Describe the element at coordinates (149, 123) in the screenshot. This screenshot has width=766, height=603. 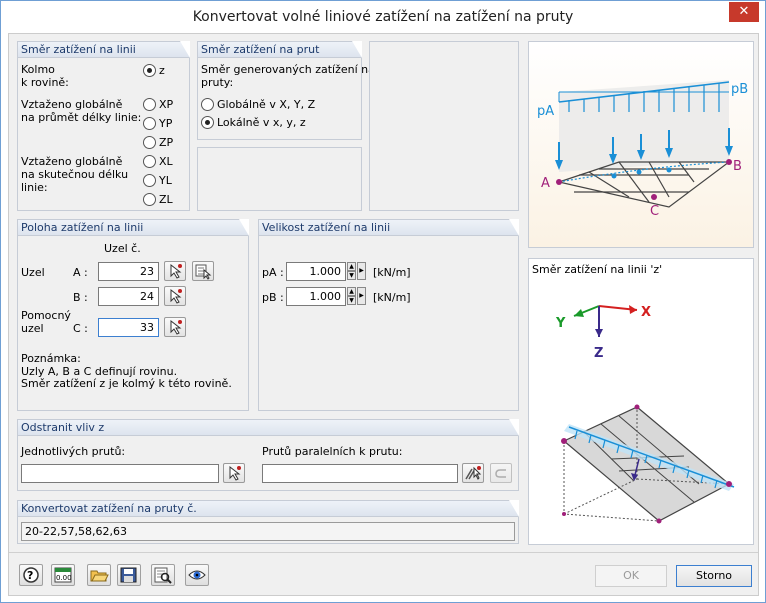
I see `radio-yp` at that location.